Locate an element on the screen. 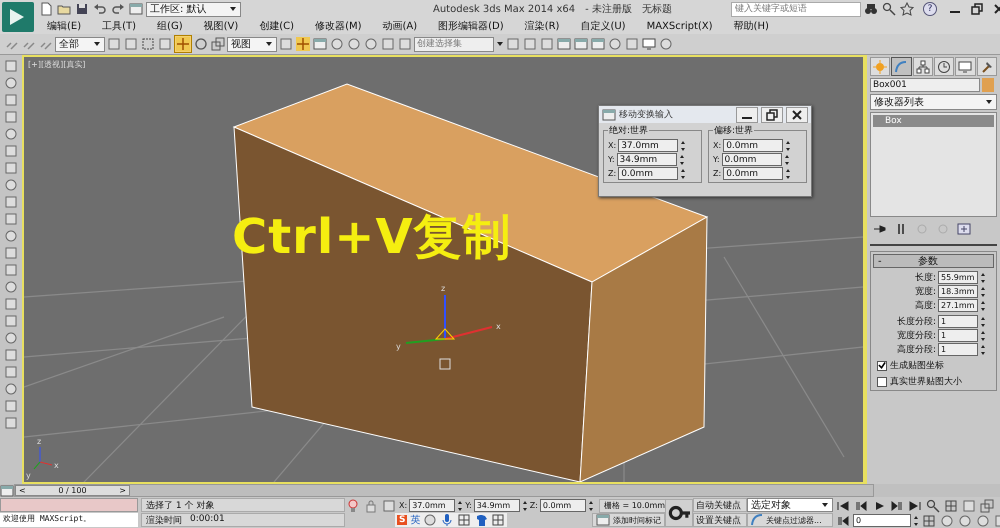  scale-icon is located at coordinates (987, 505).